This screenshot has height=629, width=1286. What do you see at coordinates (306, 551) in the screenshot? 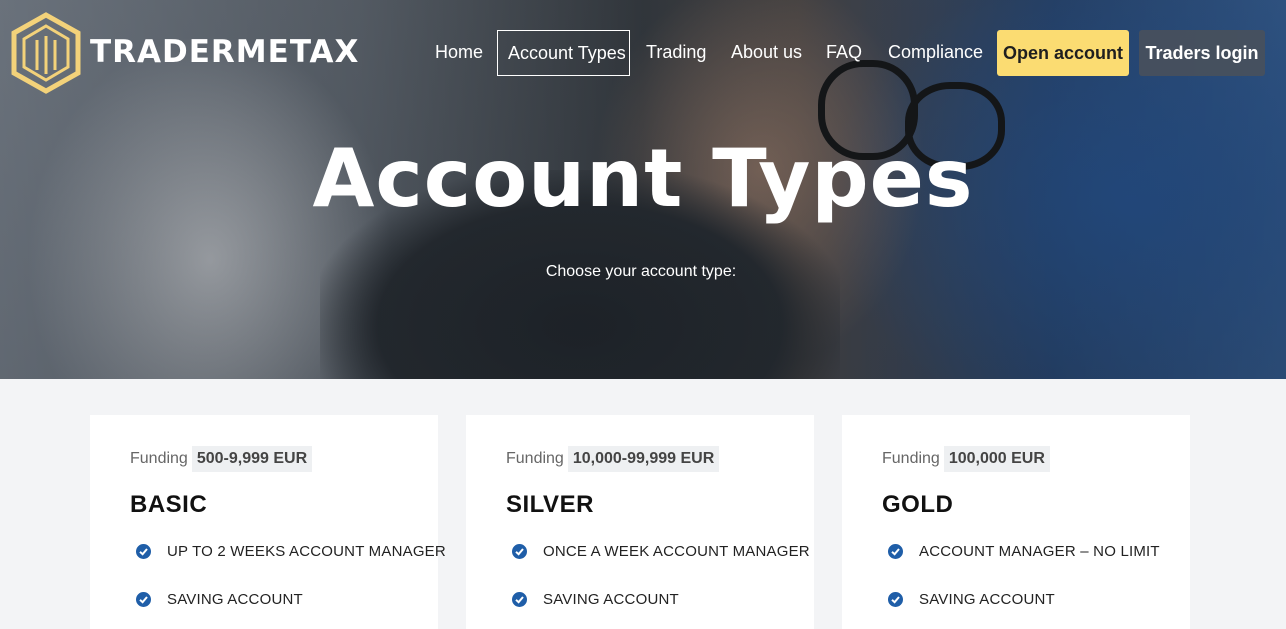
I see `feature-text: UP TO 2 WEEKS ACCOUNT MANAGER` at bounding box center [306, 551].